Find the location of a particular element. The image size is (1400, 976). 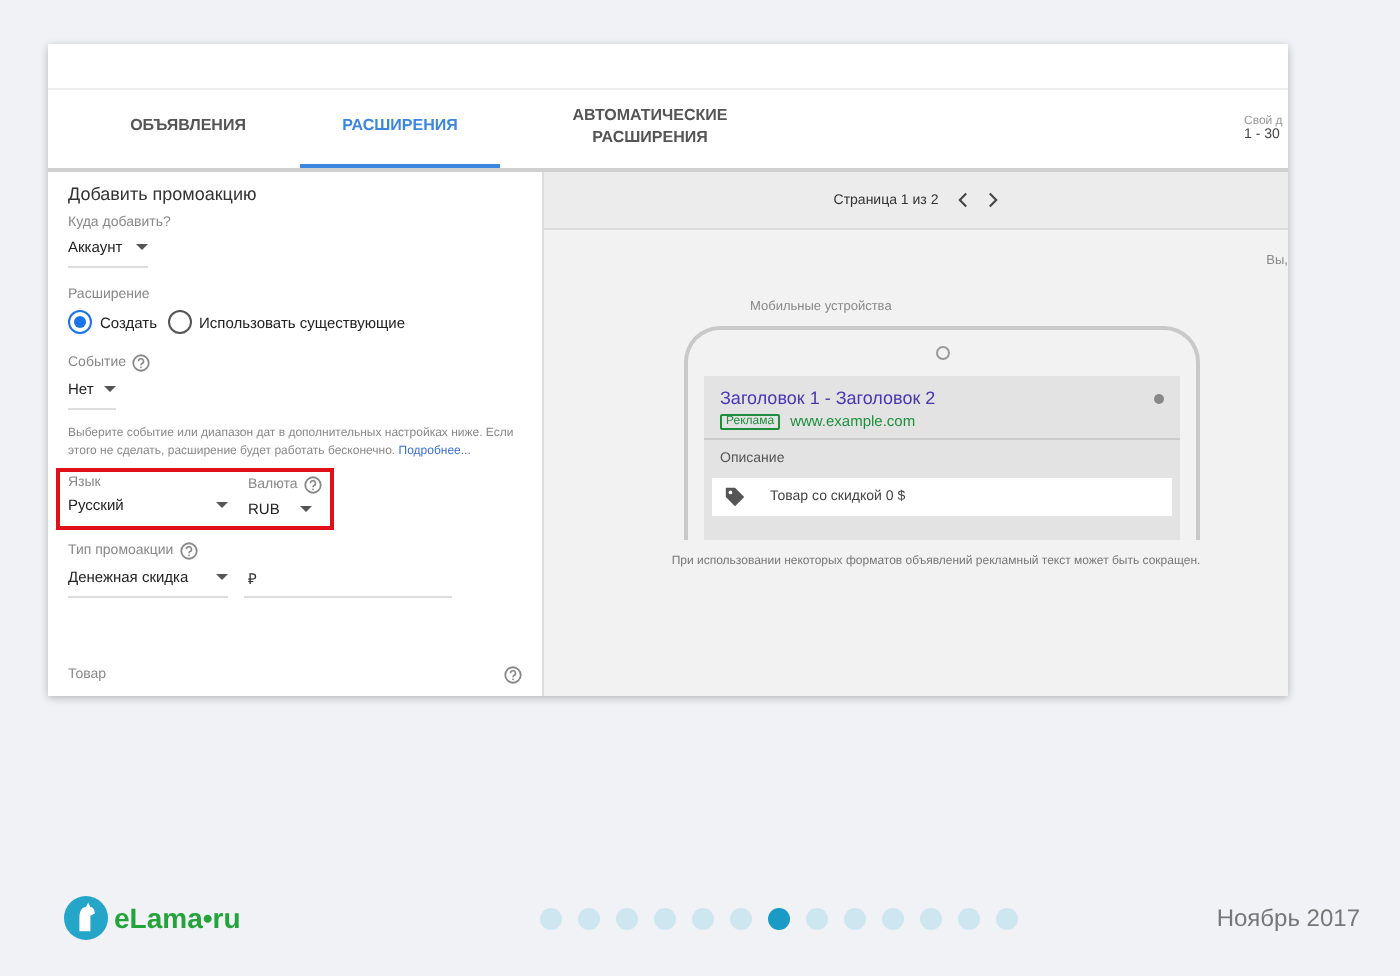

tab: РАСШИРЕНИЯ is located at coordinates (400, 129).